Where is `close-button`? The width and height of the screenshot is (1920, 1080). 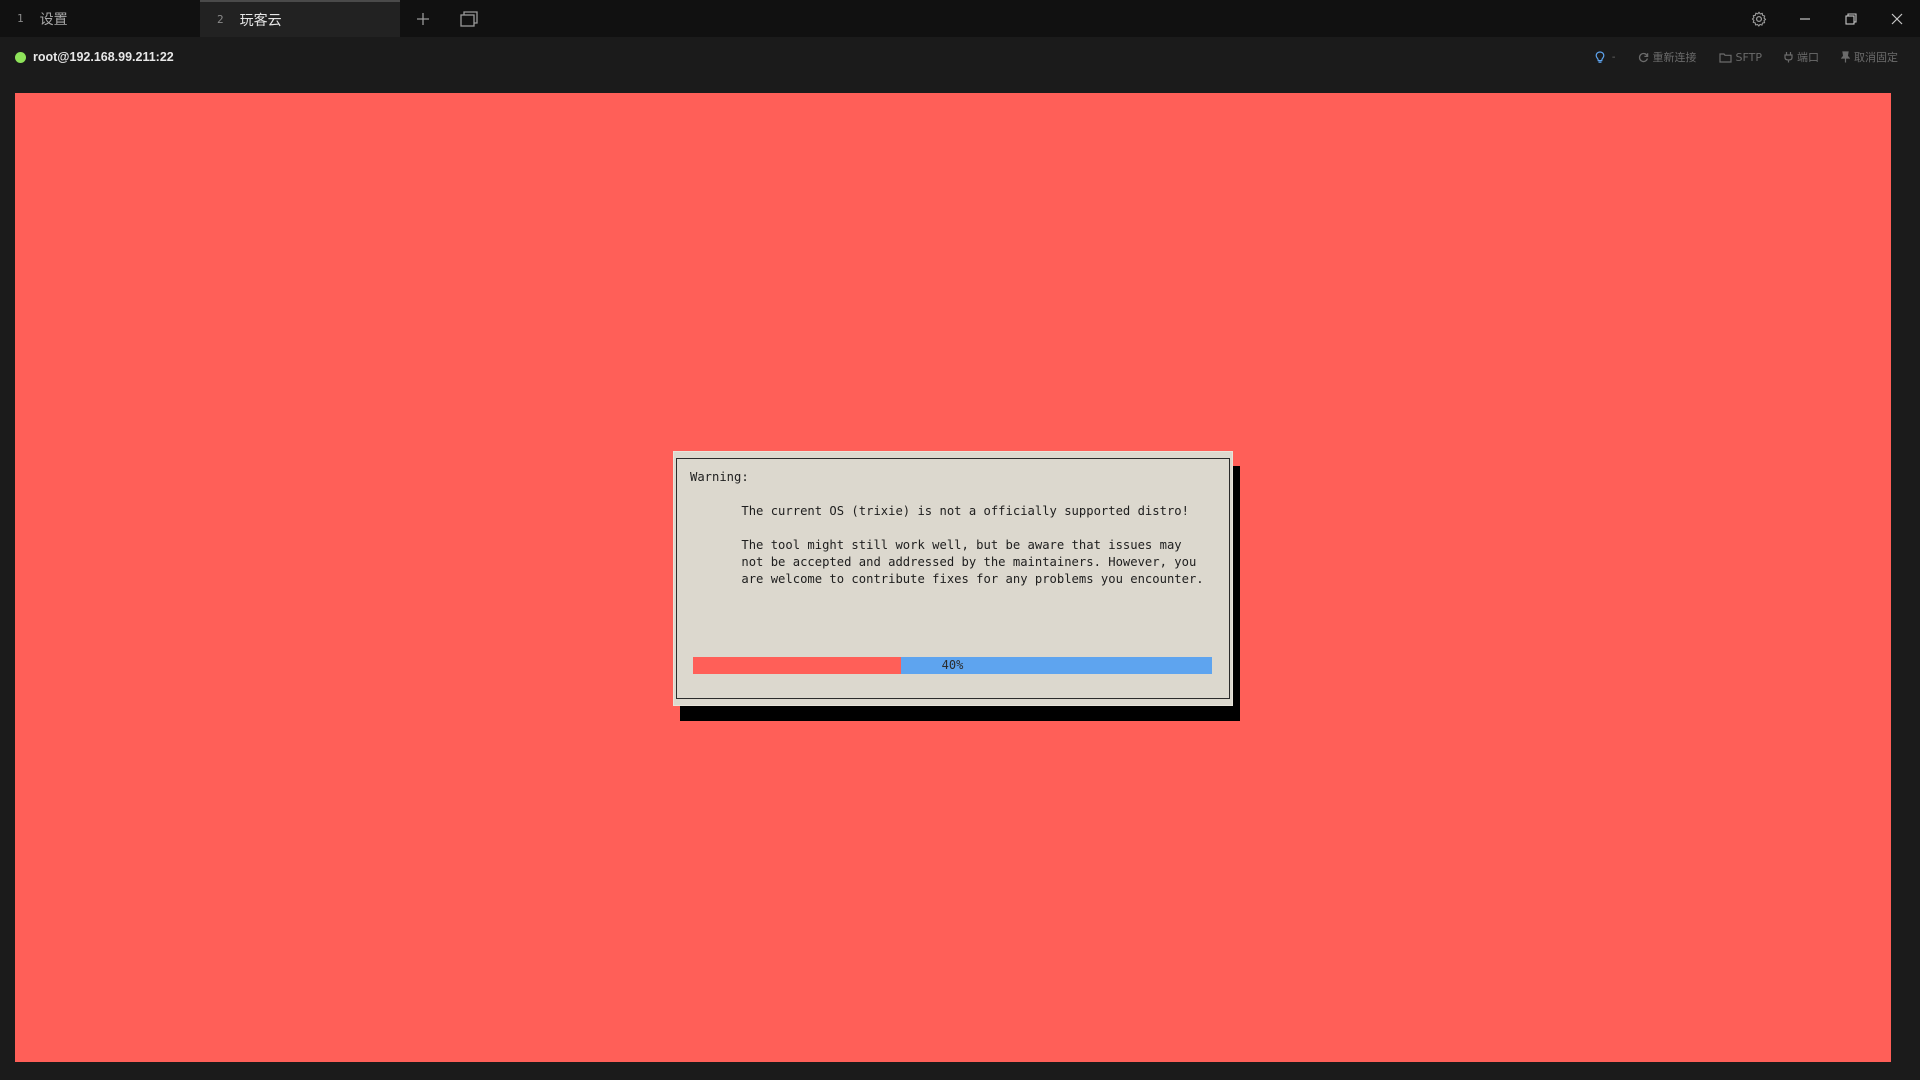 close-button is located at coordinates (1897, 18).